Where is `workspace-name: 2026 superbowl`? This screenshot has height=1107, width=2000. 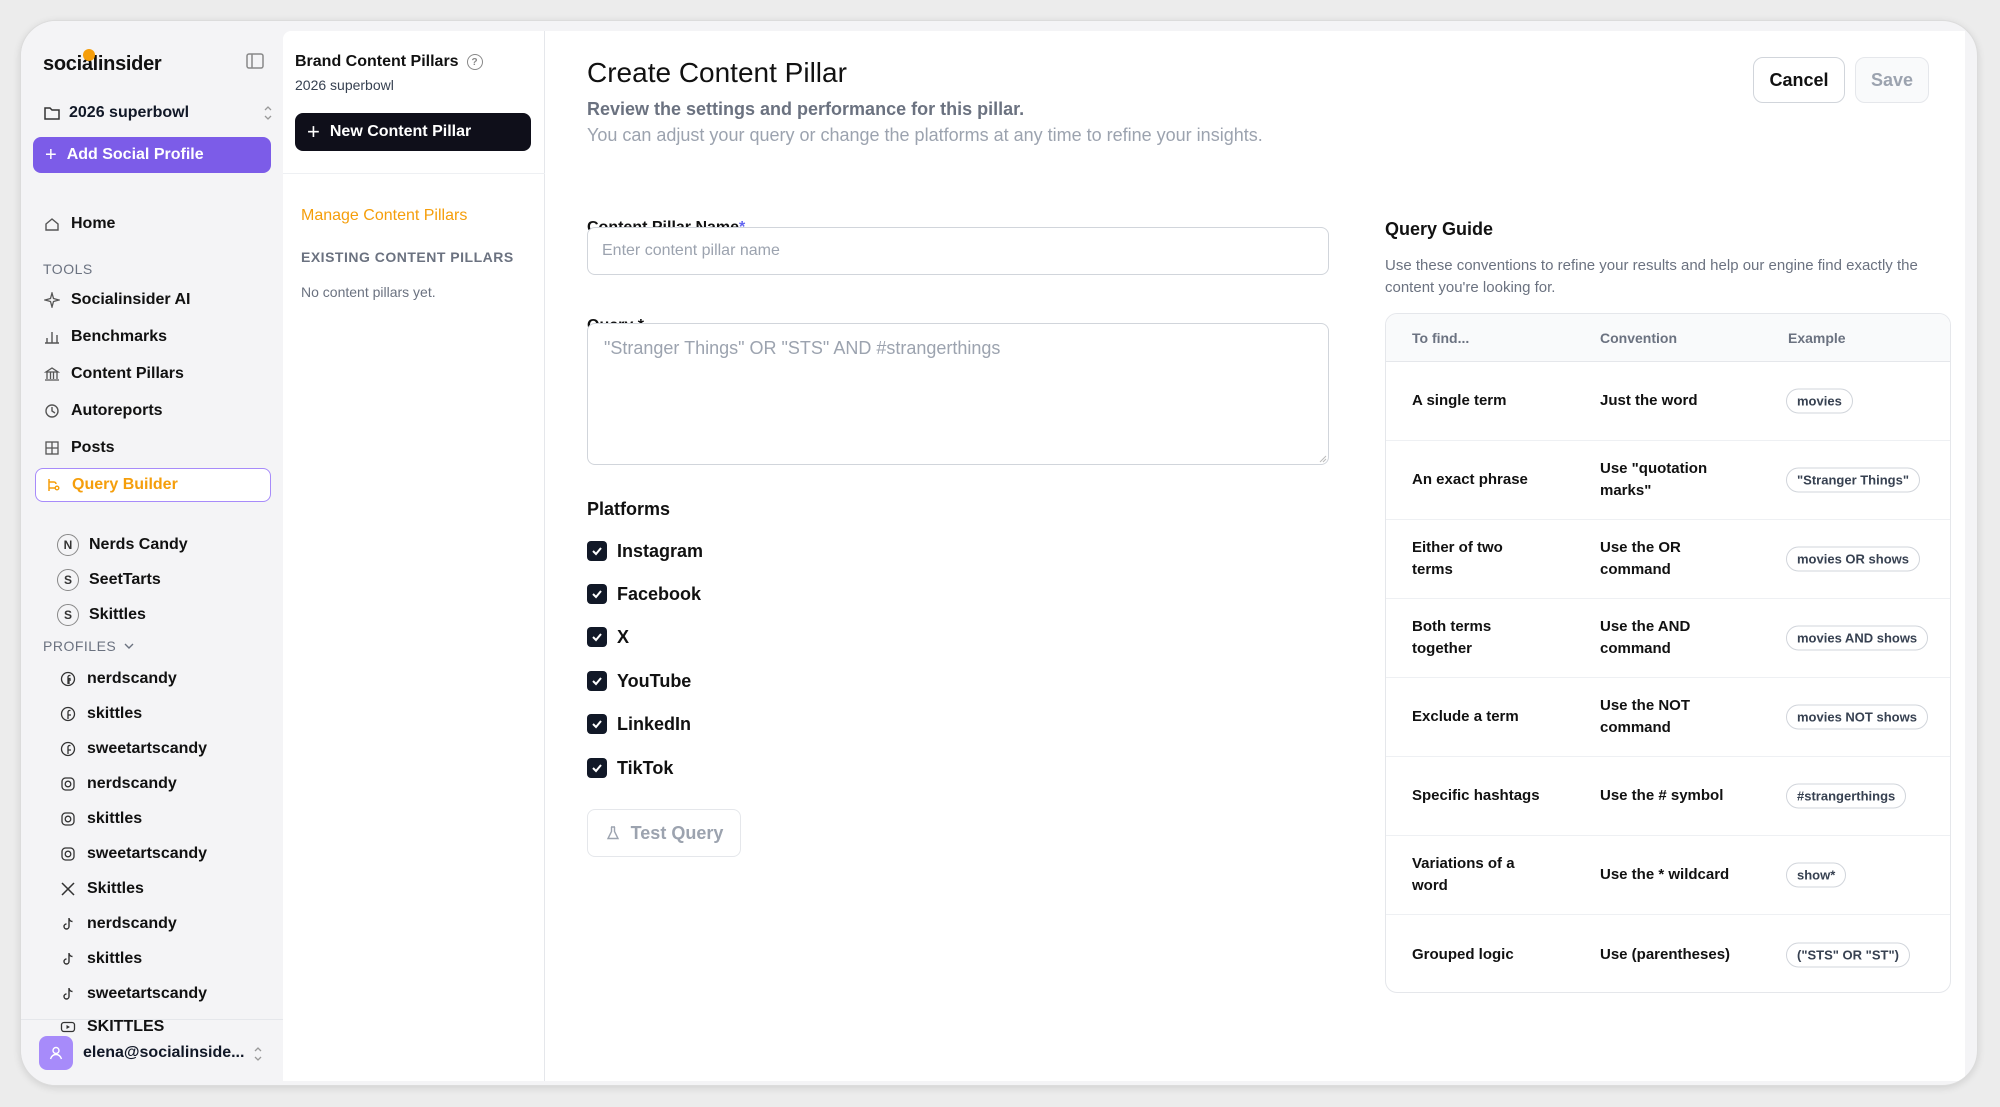 workspace-name: 2026 superbowl is located at coordinates (129, 112).